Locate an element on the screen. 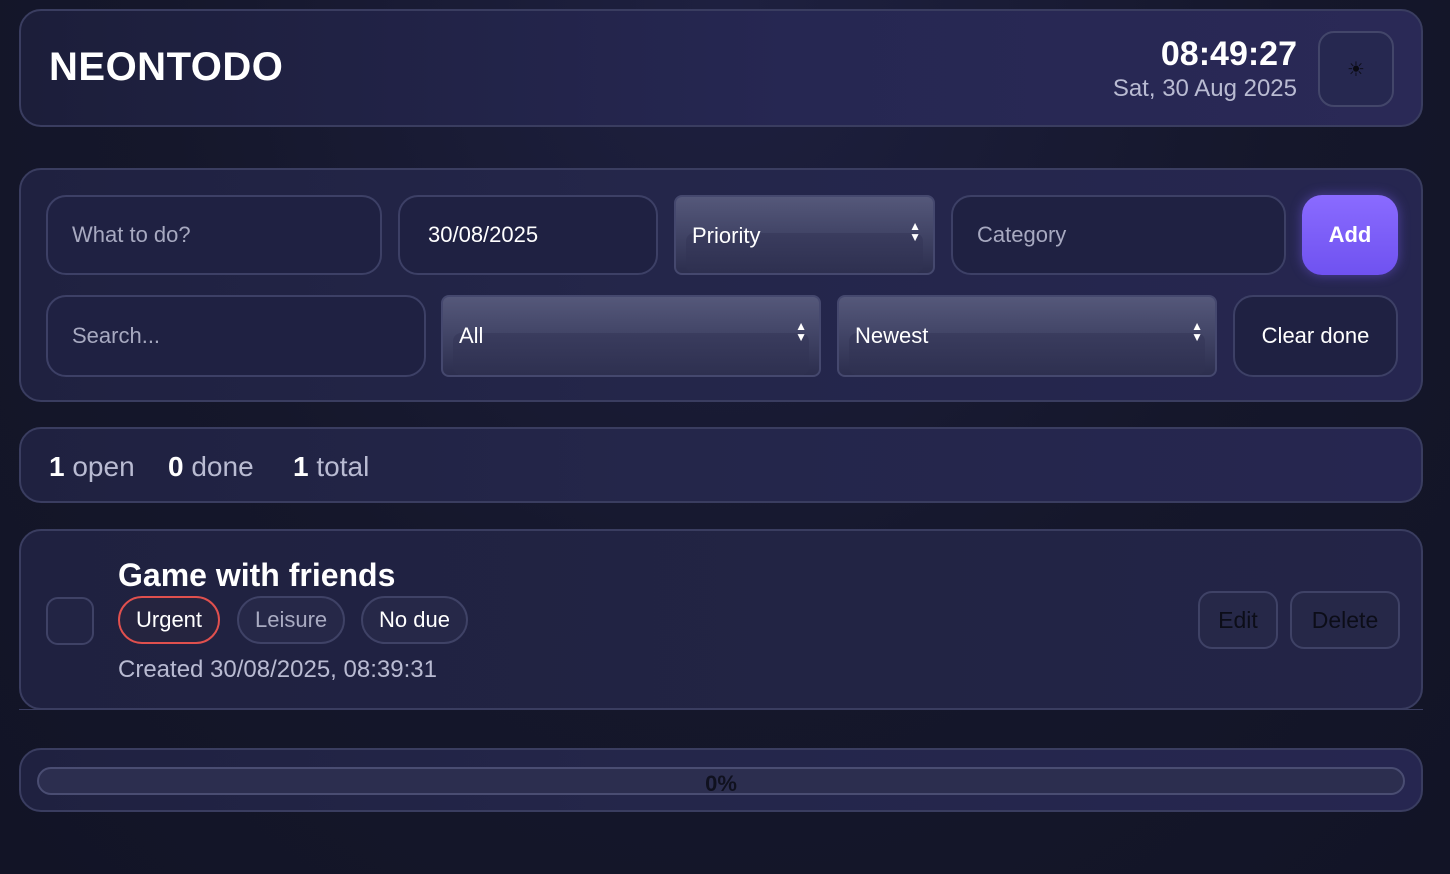  progress-bar: 0% is located at coordinates (721, 781).